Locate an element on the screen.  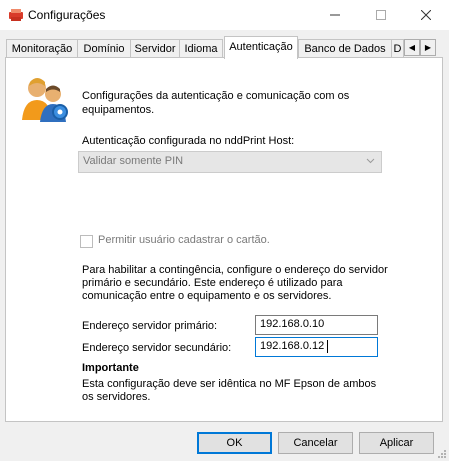
chevron-right-icon: ▶ is located at coordinates (428, 47).